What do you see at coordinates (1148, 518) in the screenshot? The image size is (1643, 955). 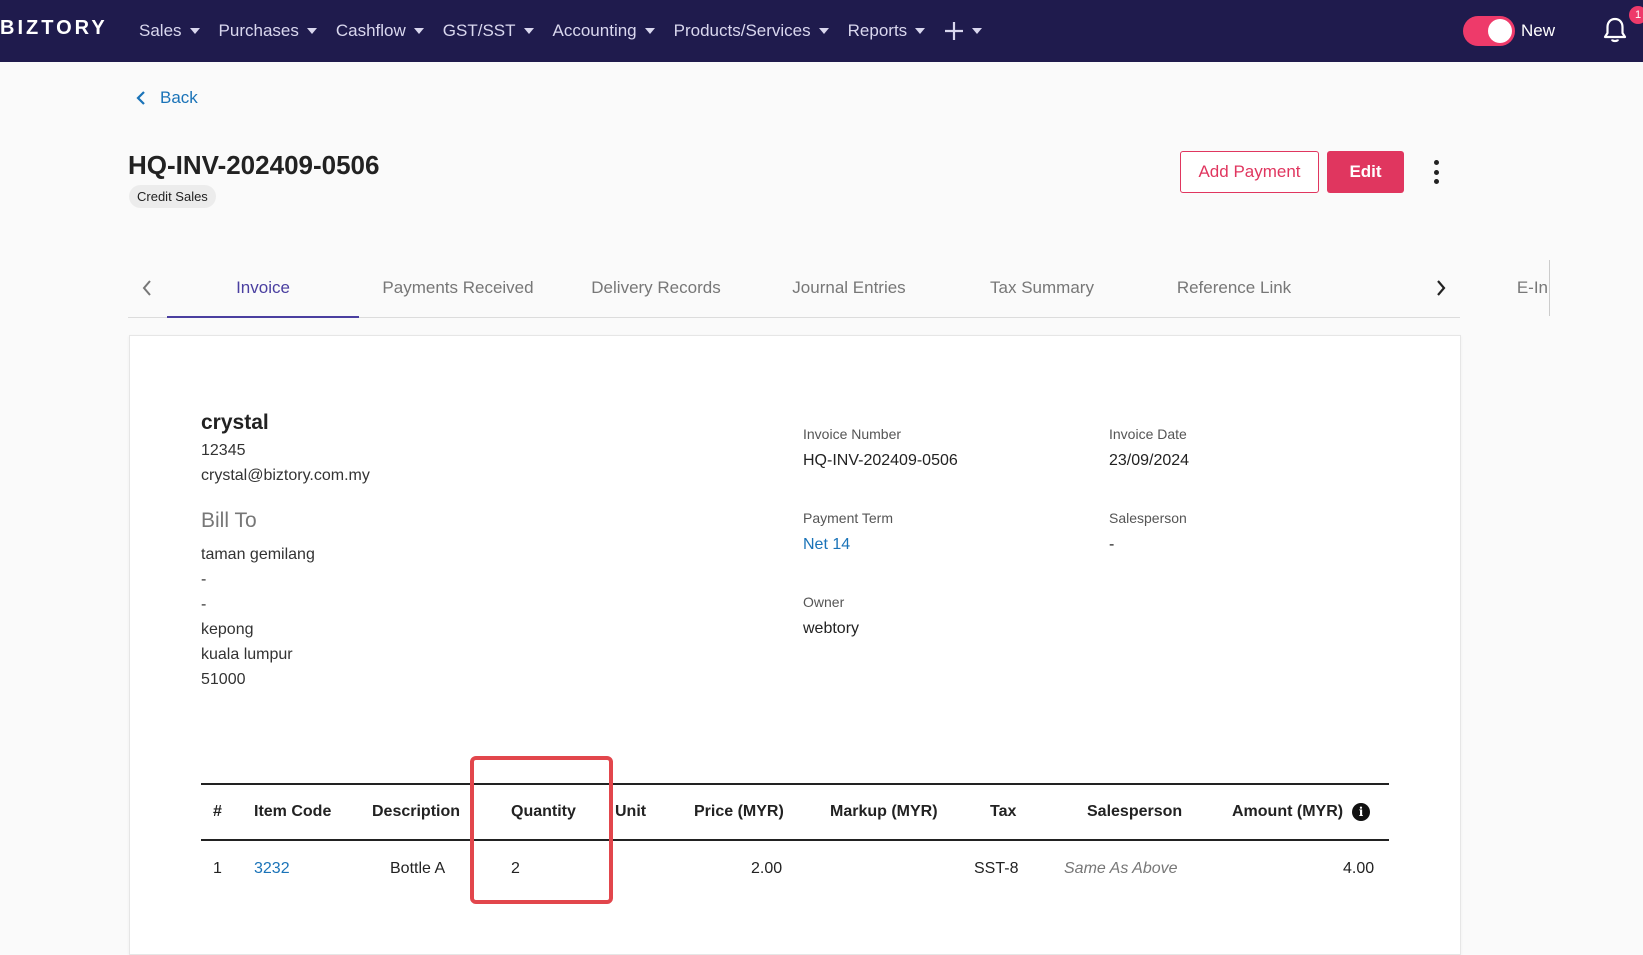 I see `salesperson-label: Salesperson` at bounding box center [1148, 518].